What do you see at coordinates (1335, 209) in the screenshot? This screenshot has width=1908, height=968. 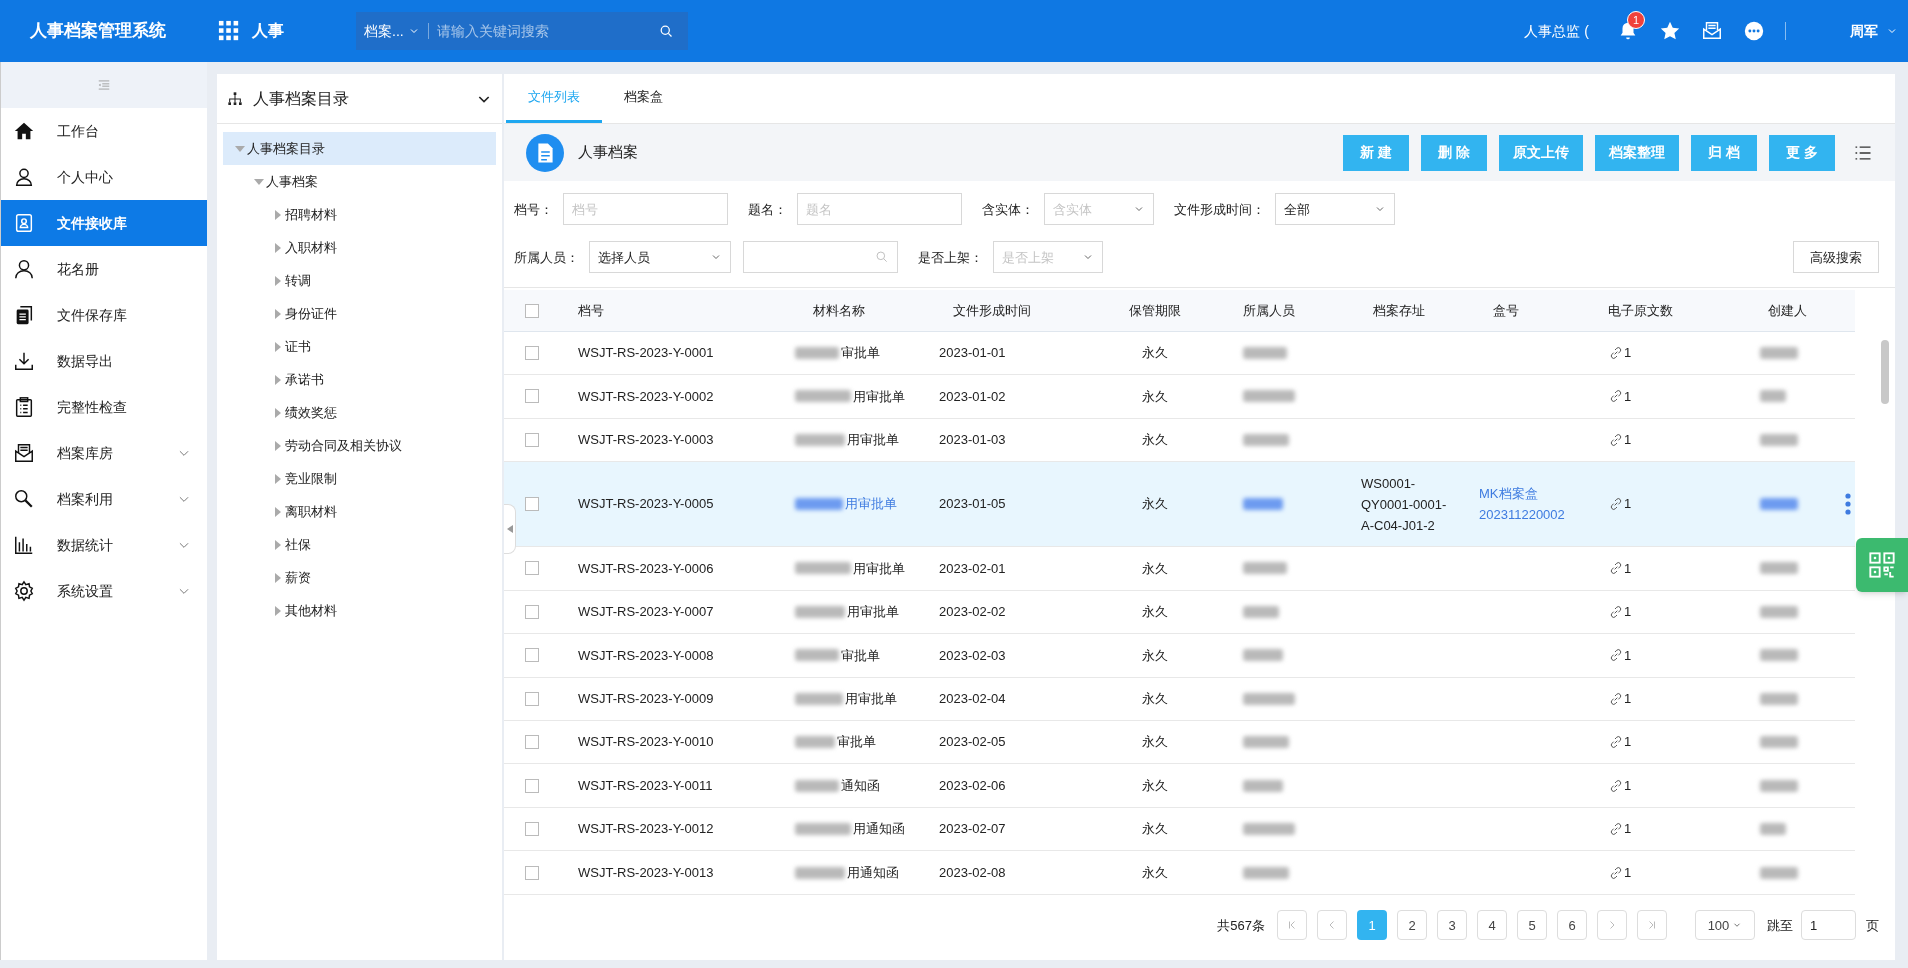 I see `select-field: 全部` at bounding box center [1335, 209].